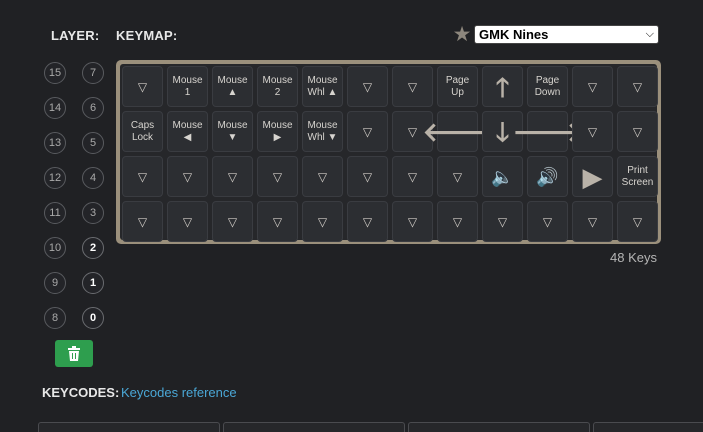 Image resolution: width=703 pixels, height=432 pixels. Describe the element at coordinates (55, 318) in the screenshot. I see `layer-button: 8` at that location.